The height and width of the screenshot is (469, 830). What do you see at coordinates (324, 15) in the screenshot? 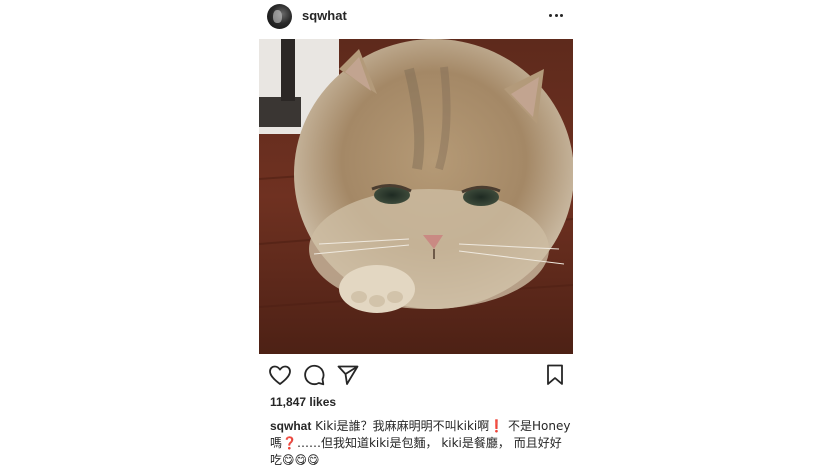
I see `username: sqwhat` at bounding box center [324, 15].